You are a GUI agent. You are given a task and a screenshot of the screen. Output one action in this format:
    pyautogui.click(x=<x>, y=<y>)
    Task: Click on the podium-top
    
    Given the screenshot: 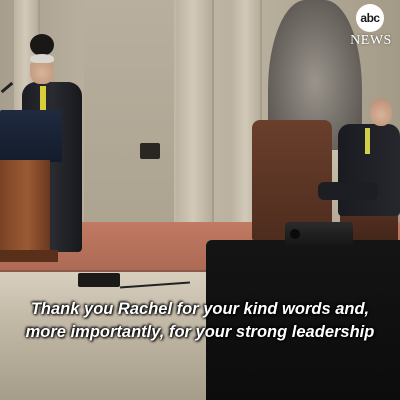 What is the action you would take?
    pyautogui.click(x=31, y=136)
    